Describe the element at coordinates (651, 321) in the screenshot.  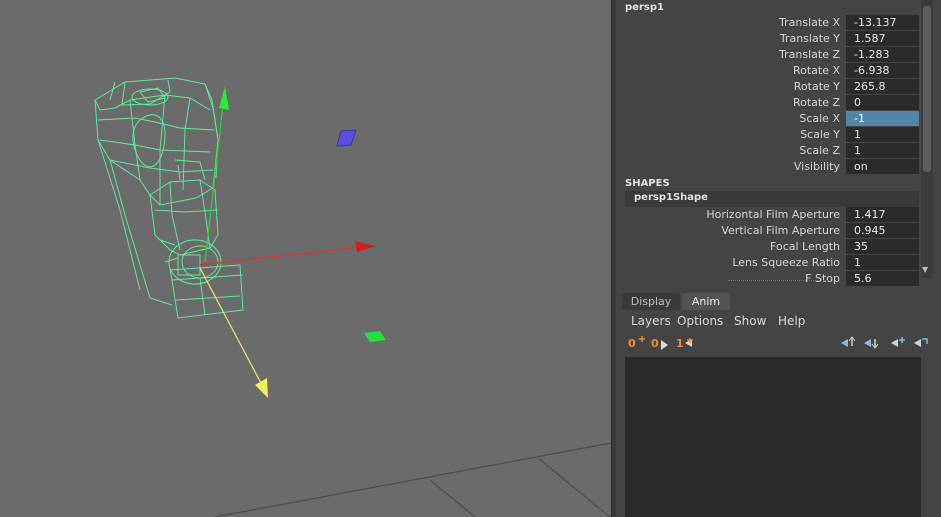
I see `menu-layers: Layers` at that location.